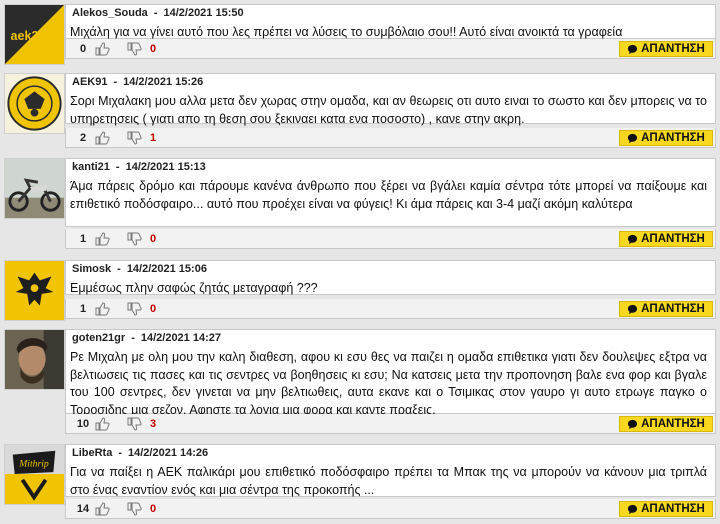 This screenshot has width=720, height=524. Describe the element at coordinates (91, 269) in the screenshot. I see `username: Simosk` at that location.